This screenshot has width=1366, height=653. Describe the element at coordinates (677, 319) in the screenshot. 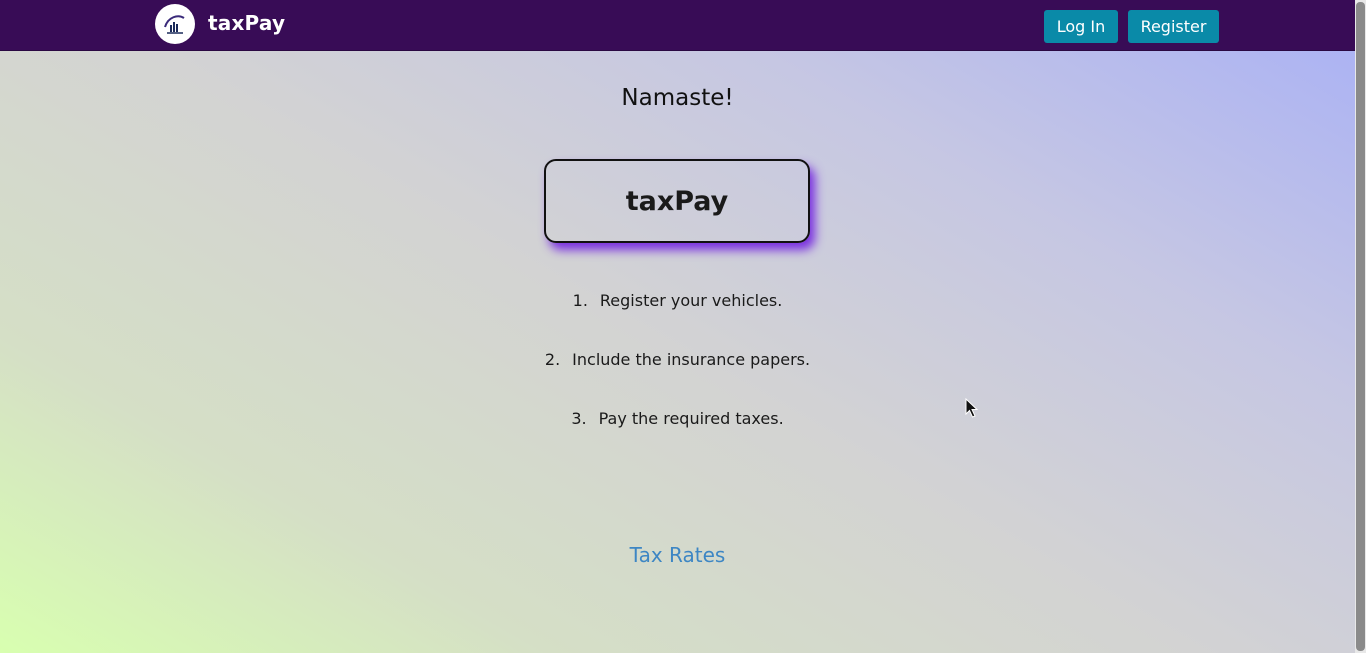

I see `list-item: 1. Register your vehicles.` at that location.